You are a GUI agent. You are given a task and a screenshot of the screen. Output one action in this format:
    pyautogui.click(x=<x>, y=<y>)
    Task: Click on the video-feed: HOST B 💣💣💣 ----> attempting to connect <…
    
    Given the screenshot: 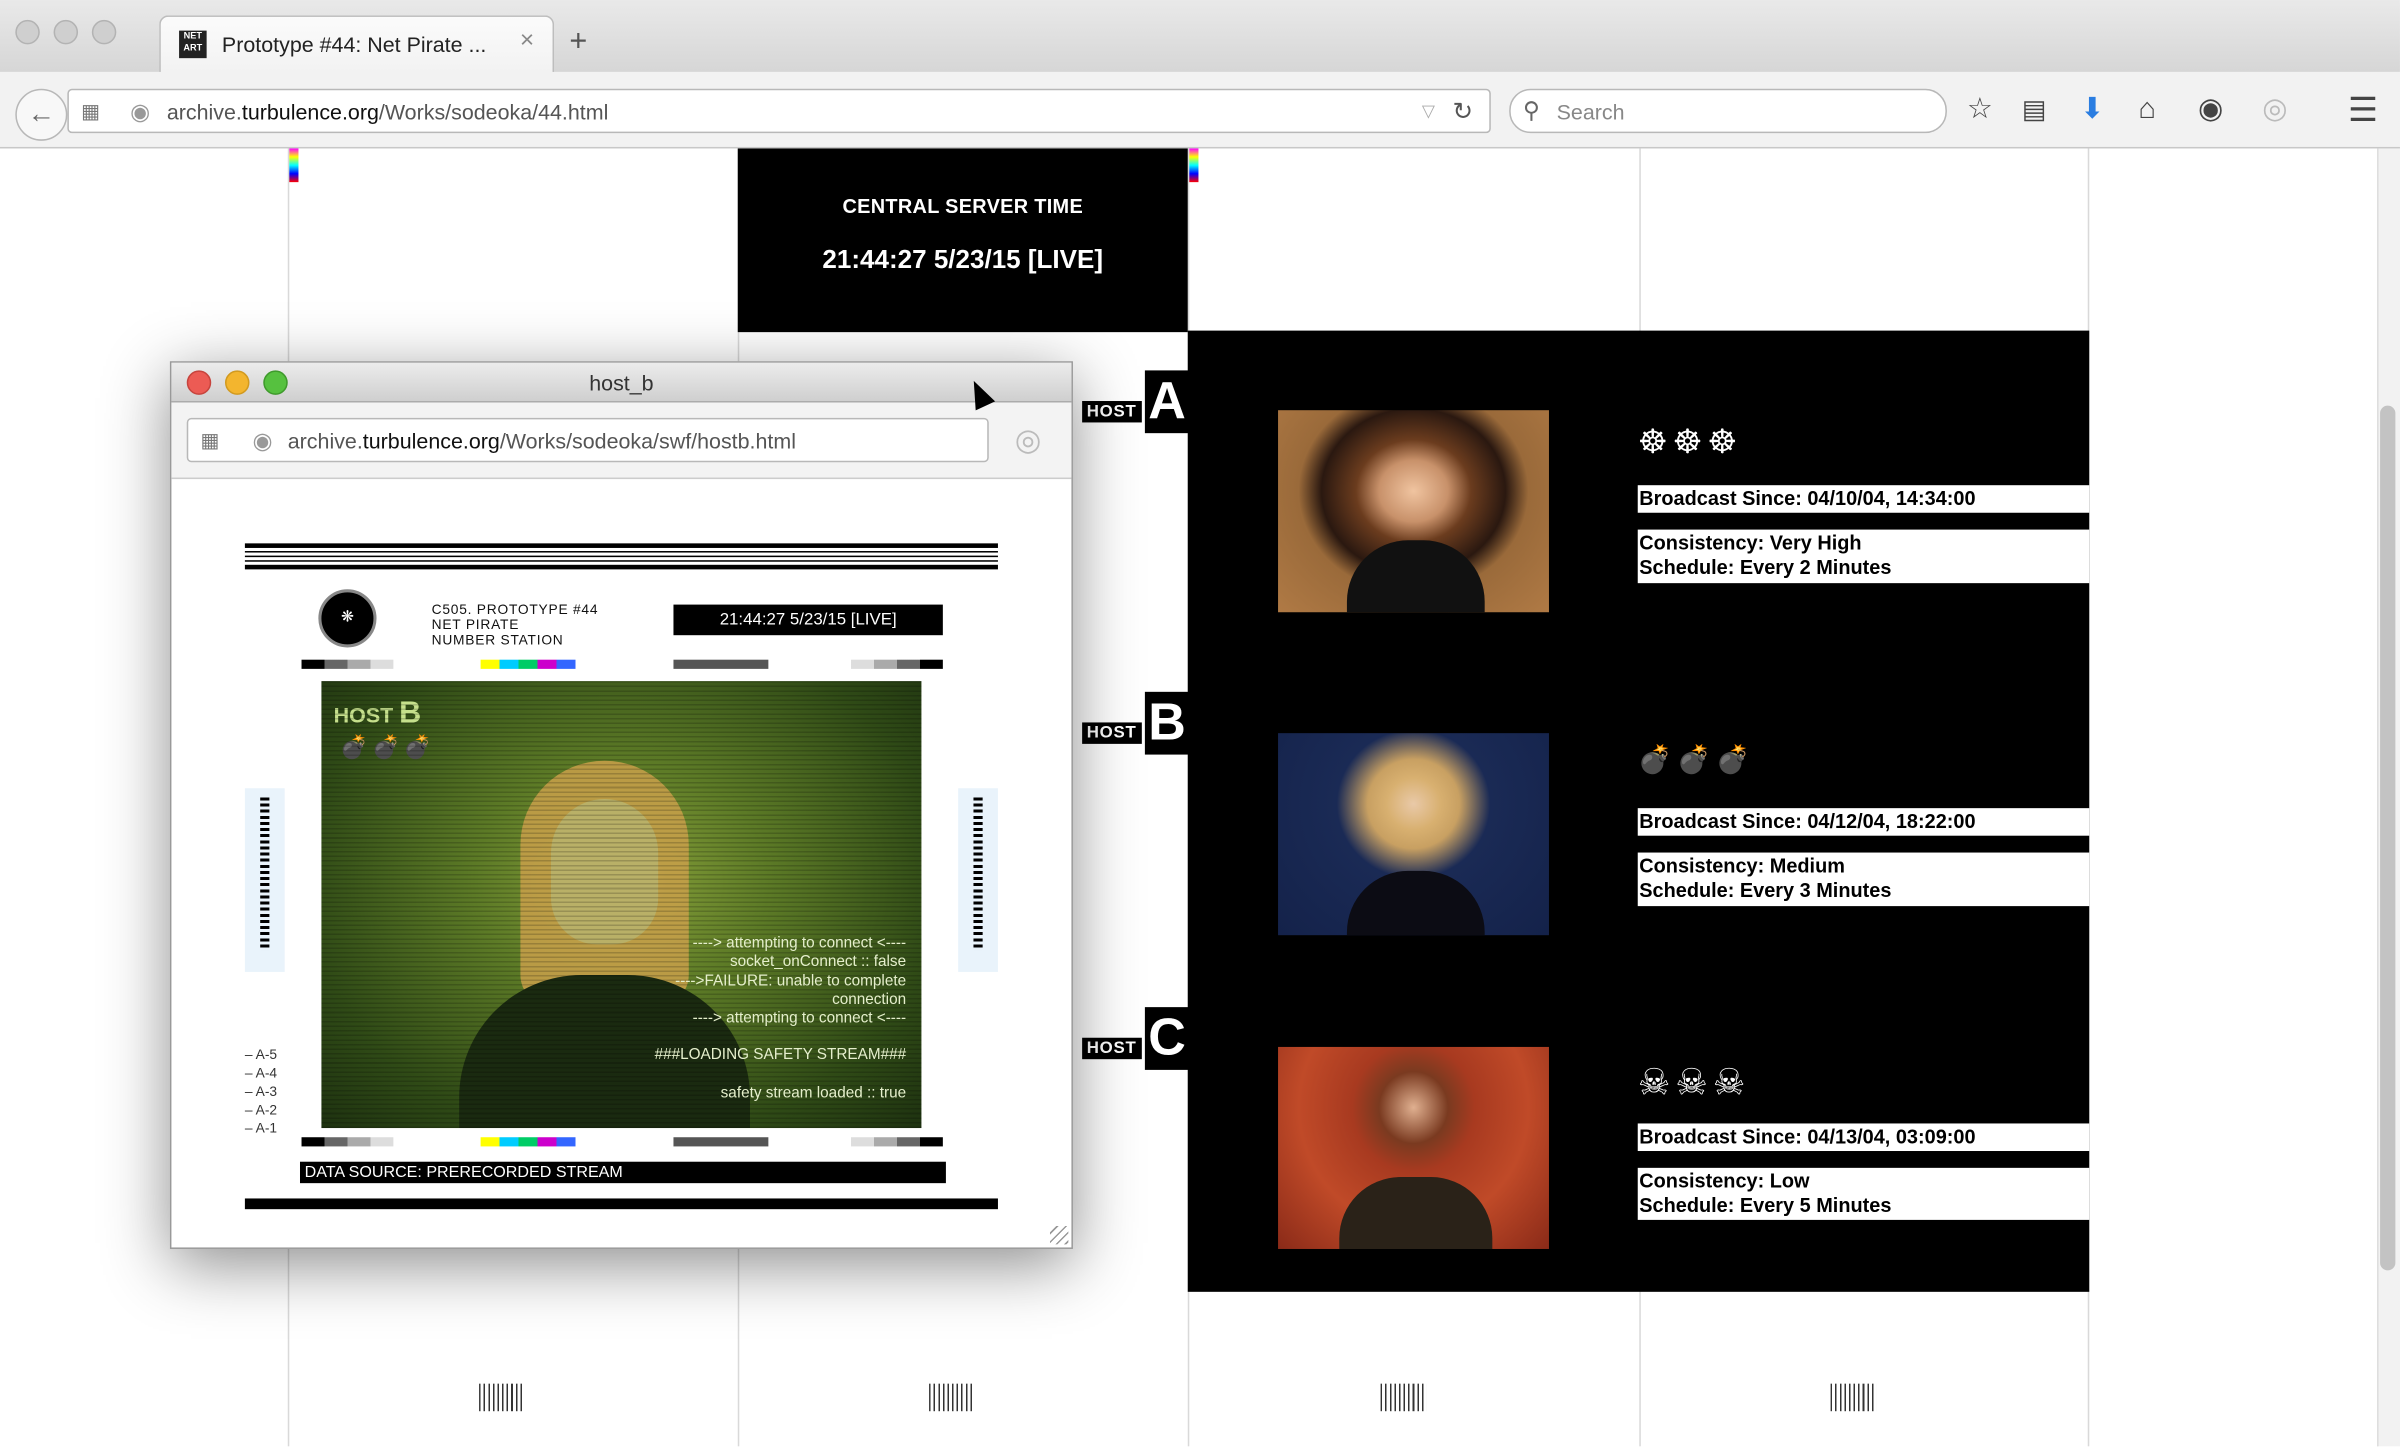 What is the action you would take?
    pyautogui.click(x=621, y=905)
    